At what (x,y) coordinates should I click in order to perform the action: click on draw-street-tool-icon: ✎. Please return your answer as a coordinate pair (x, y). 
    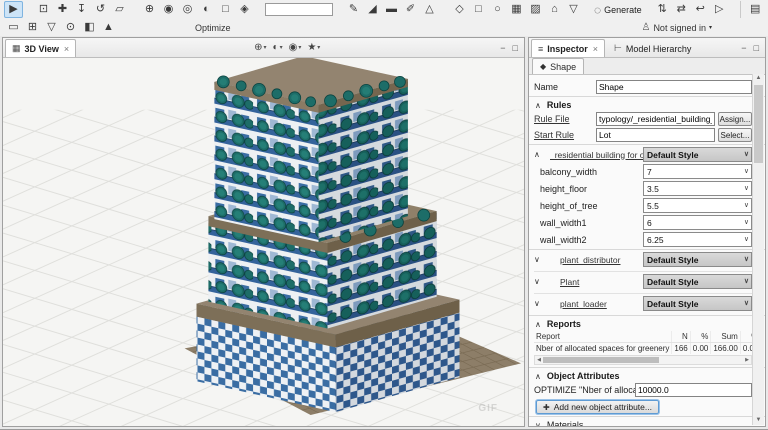
    Looking at the image, I should click on (353, 9).